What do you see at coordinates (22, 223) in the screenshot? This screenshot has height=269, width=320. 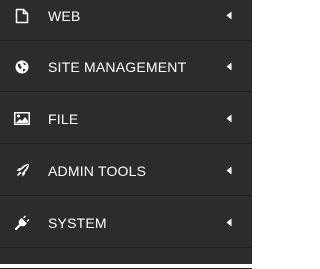 I see `plug-icon` at bounding box center [22, 223].